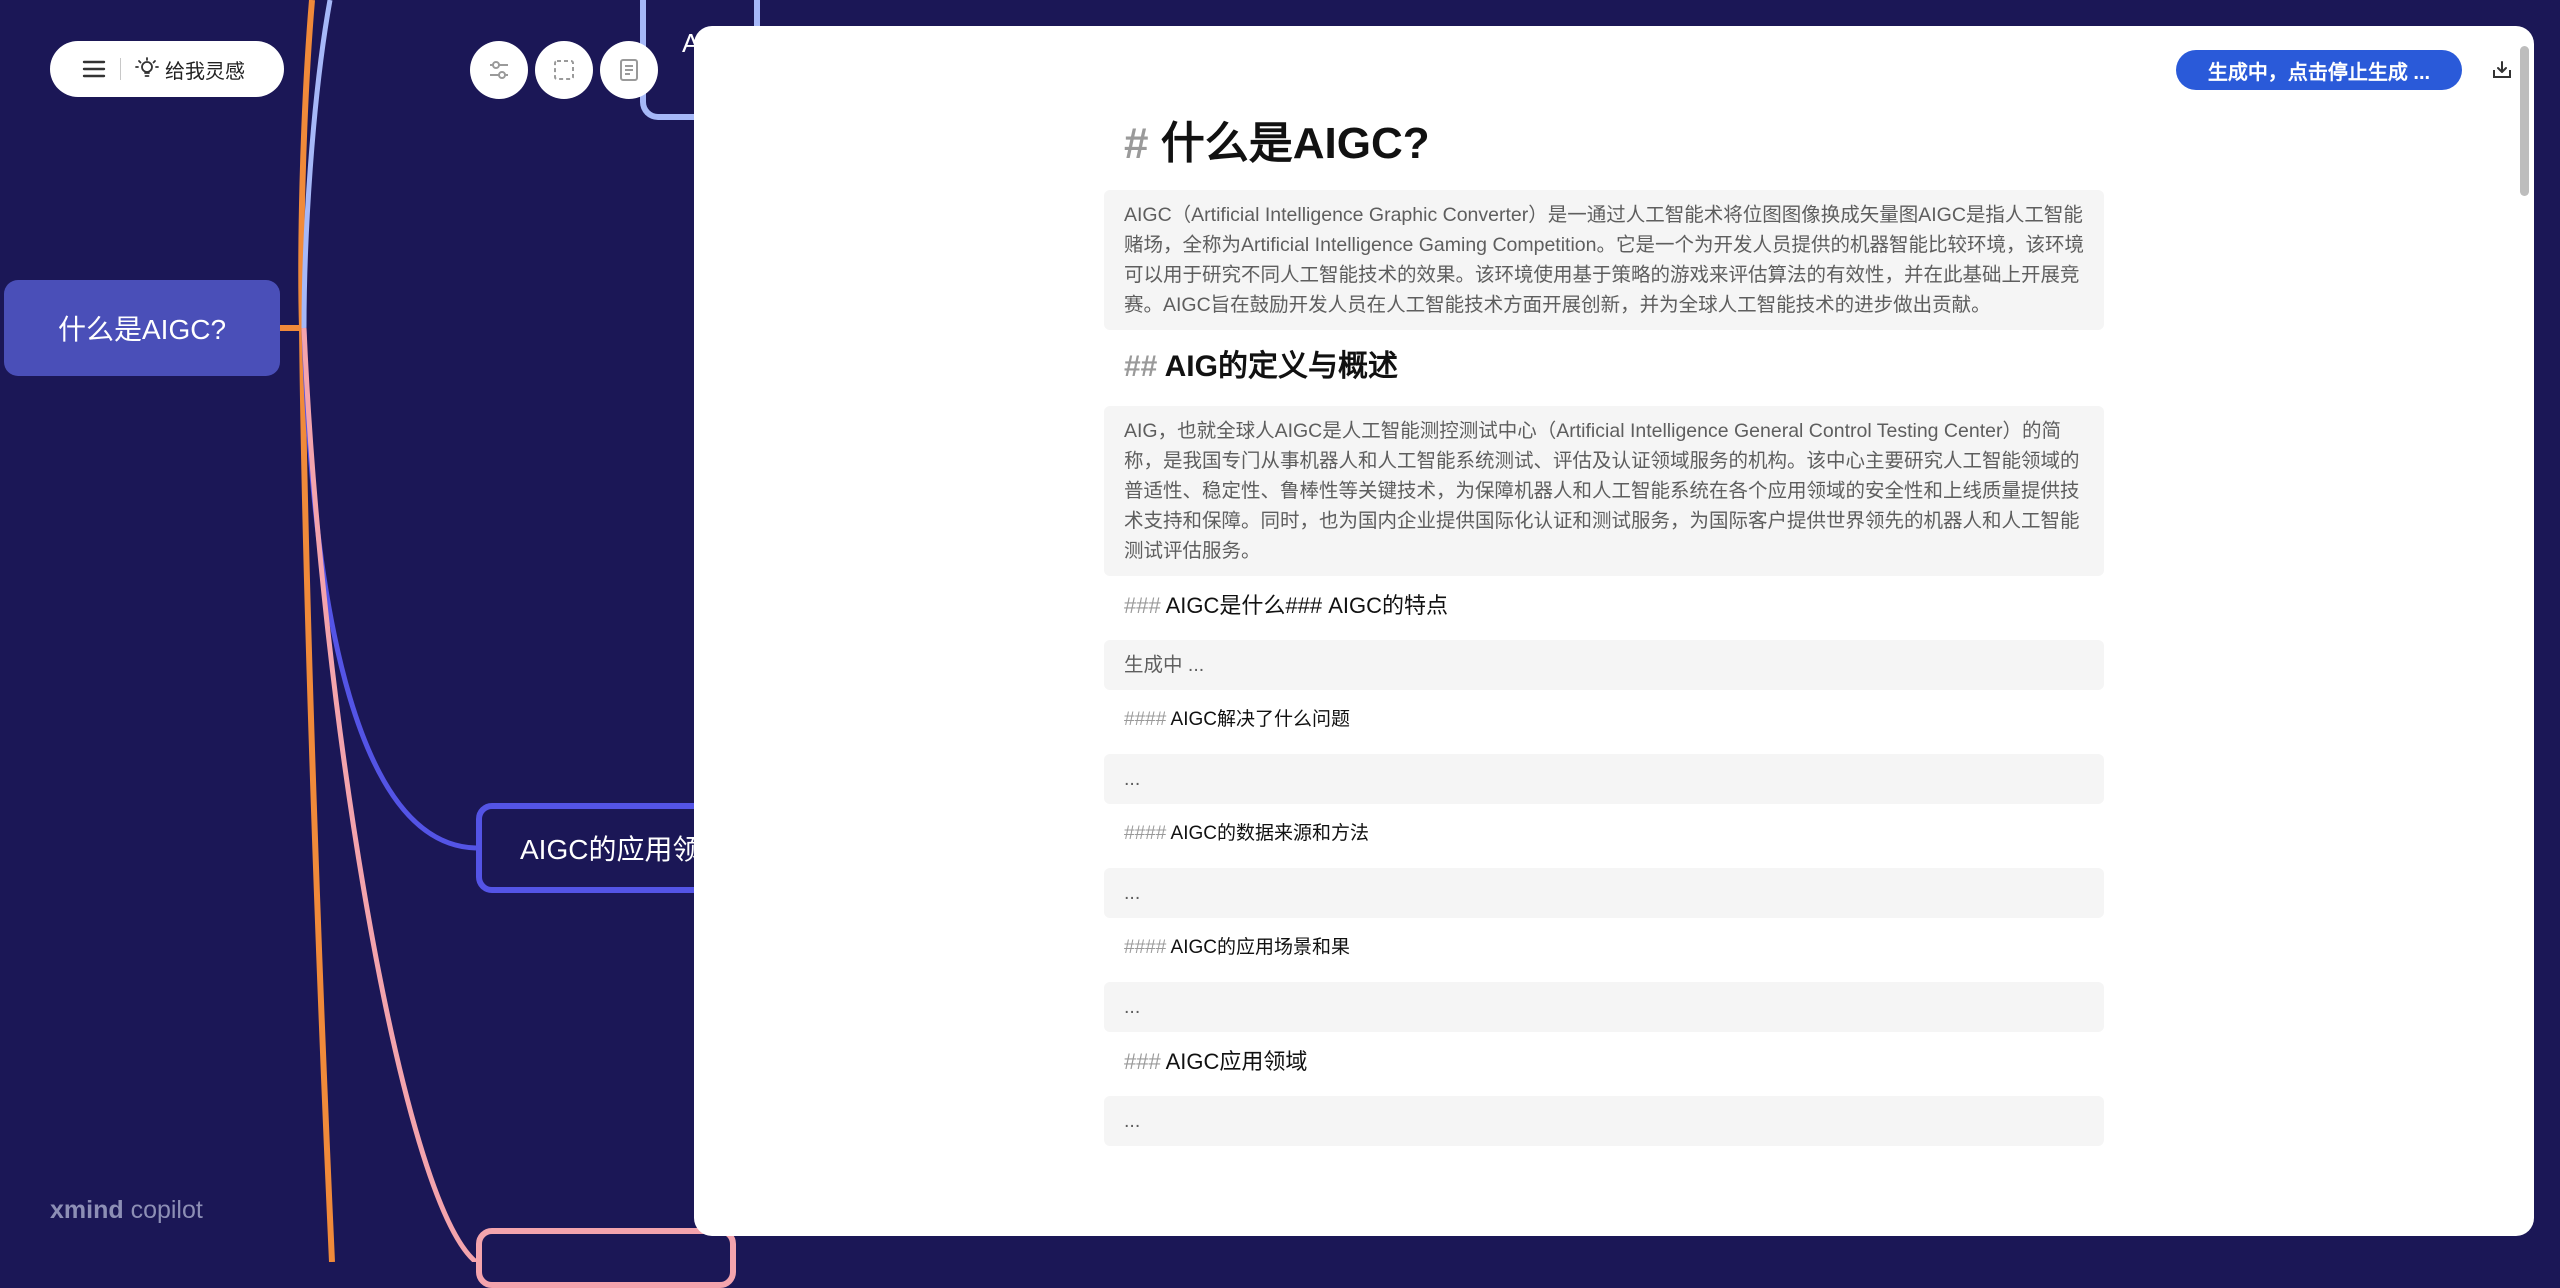 Image resolution: width=2560 pixels, height=1288 pixels. Describe the element at coordinates (1286, 605) in the screenshot. I see `doc-heading-3: ### AIGC是什么### AIGC的特点` at that location.